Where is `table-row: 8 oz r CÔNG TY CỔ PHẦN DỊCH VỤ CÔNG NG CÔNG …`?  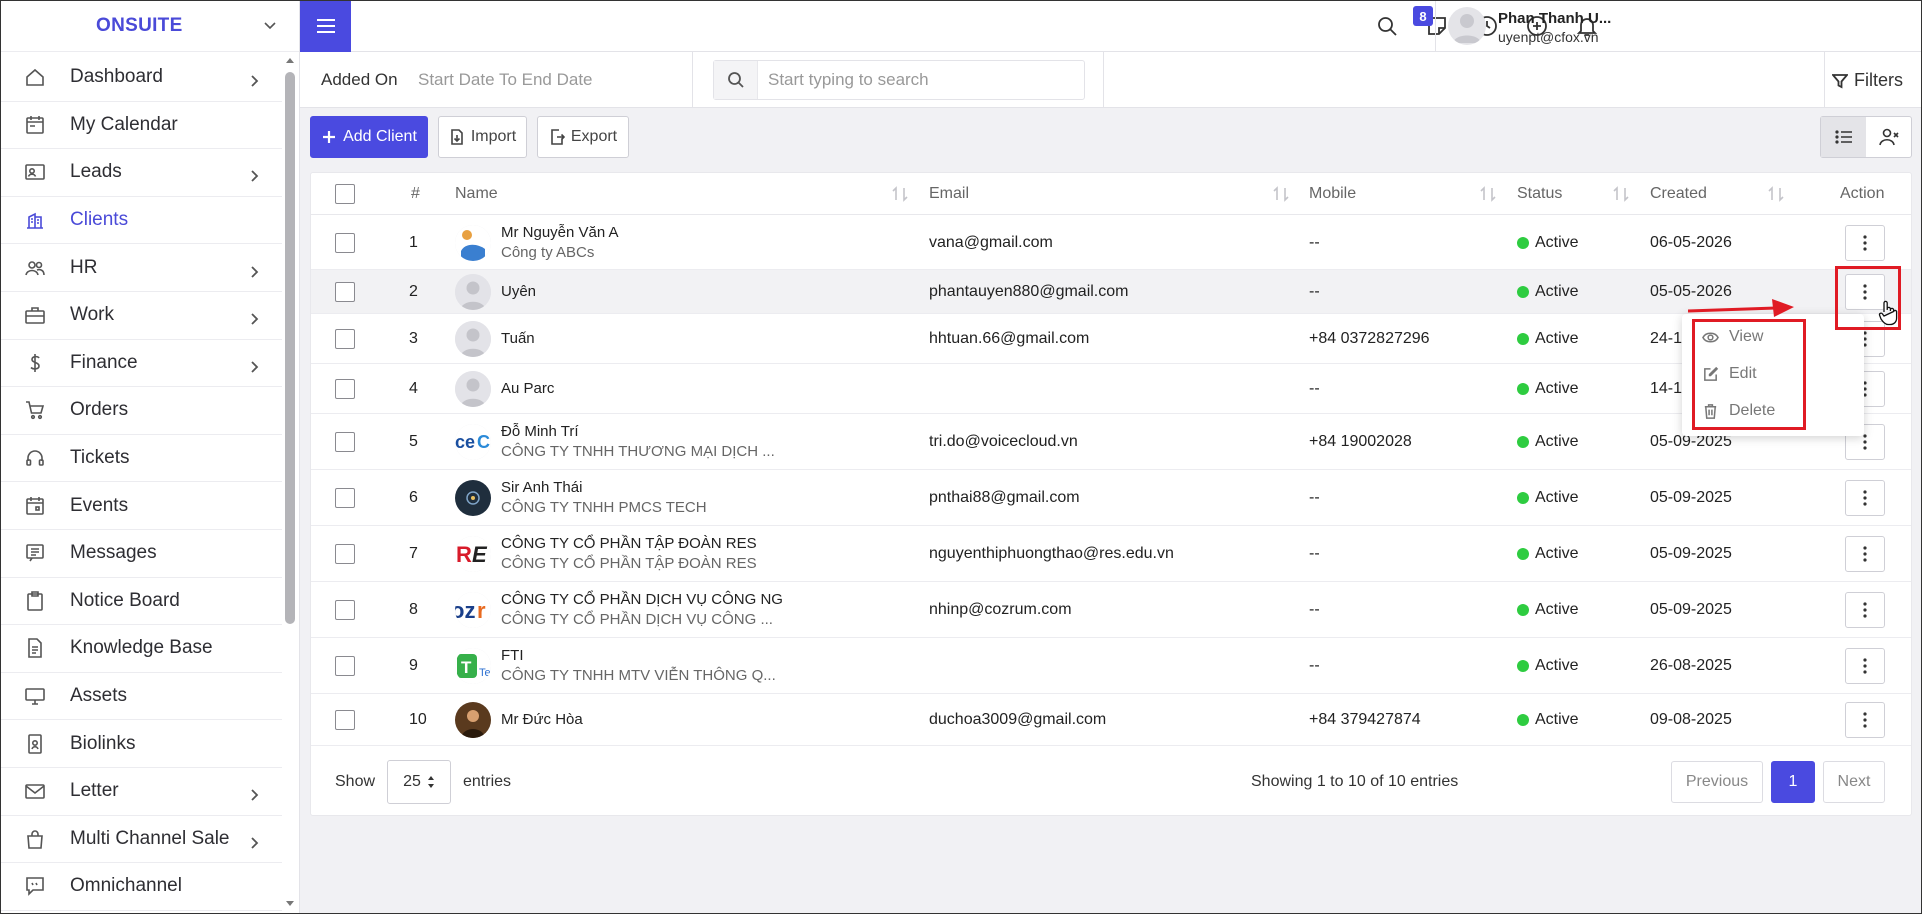 table-row: 8 oz r CÔNG TY CỔ PHẦN DỊCH VỤ CÔNG NG CÔNG … is located at coordinates (1111, 610).